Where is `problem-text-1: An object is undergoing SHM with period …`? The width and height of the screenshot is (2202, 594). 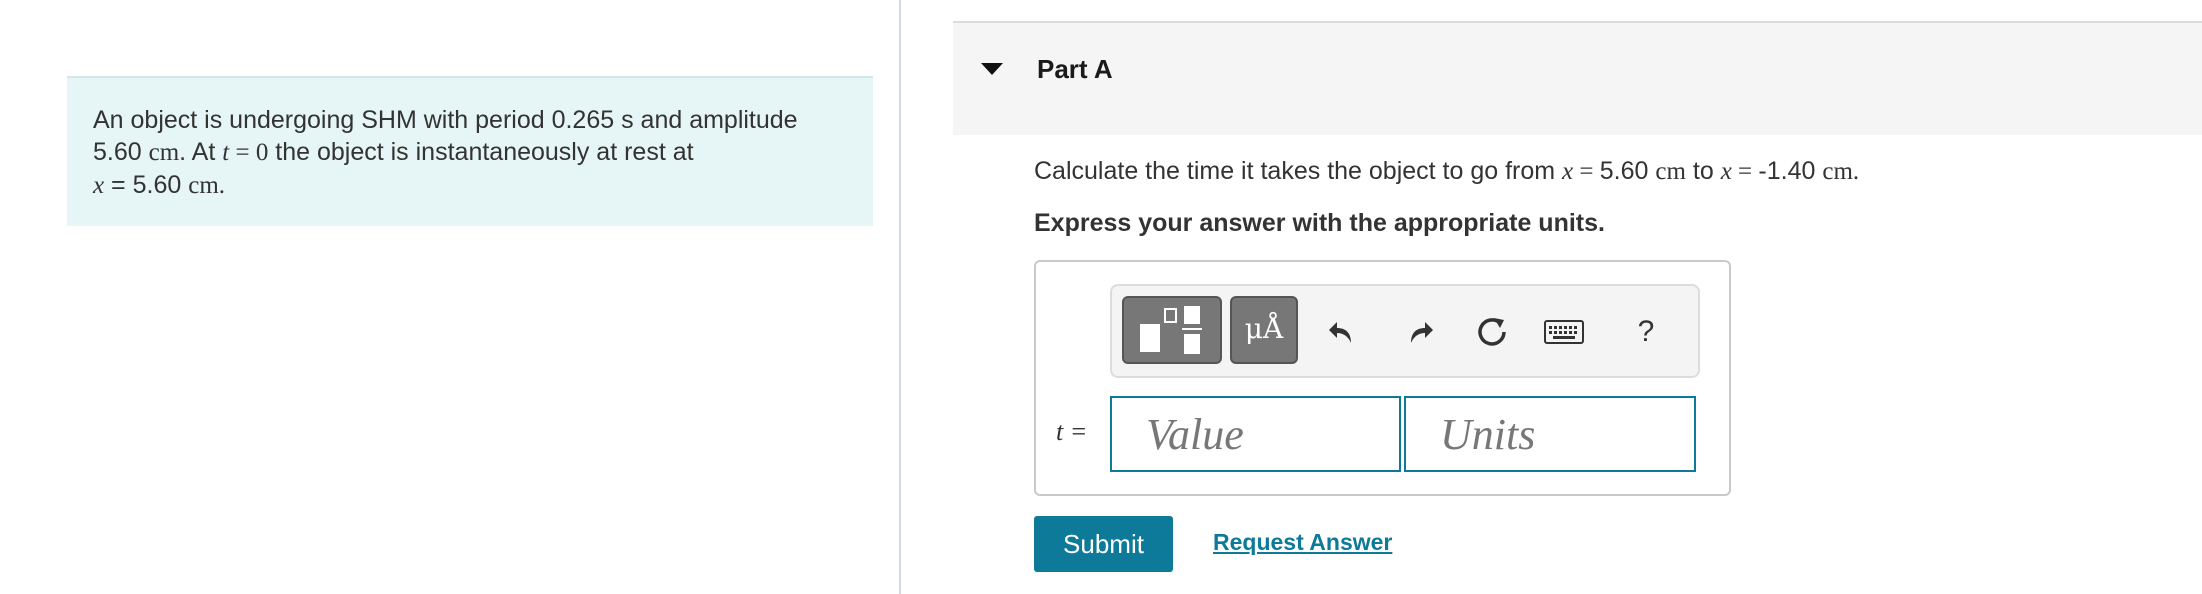
problem-text-1: An object is undergoing SHM with period … is located at coordinates (445, 120).